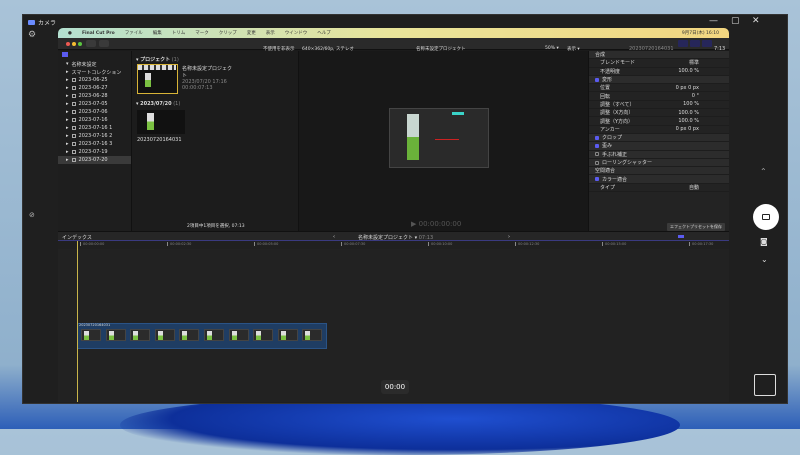 The image size is (800, 455). What do you see at coordinates (94, 112) in the screenshot?
I see `sidebar-item: ▸ 2023-07-06` at bounding box center [94, 112].